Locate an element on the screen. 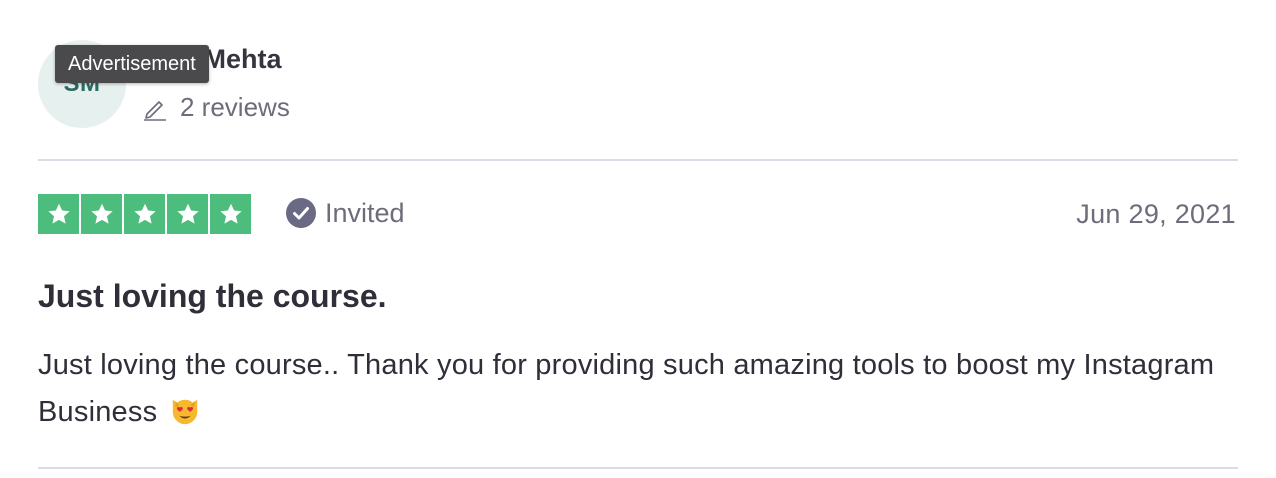 This screenshot has width=1276, height=478. rating-row: Invited Jun 29, 2021 is located at coordinates (638, 214).